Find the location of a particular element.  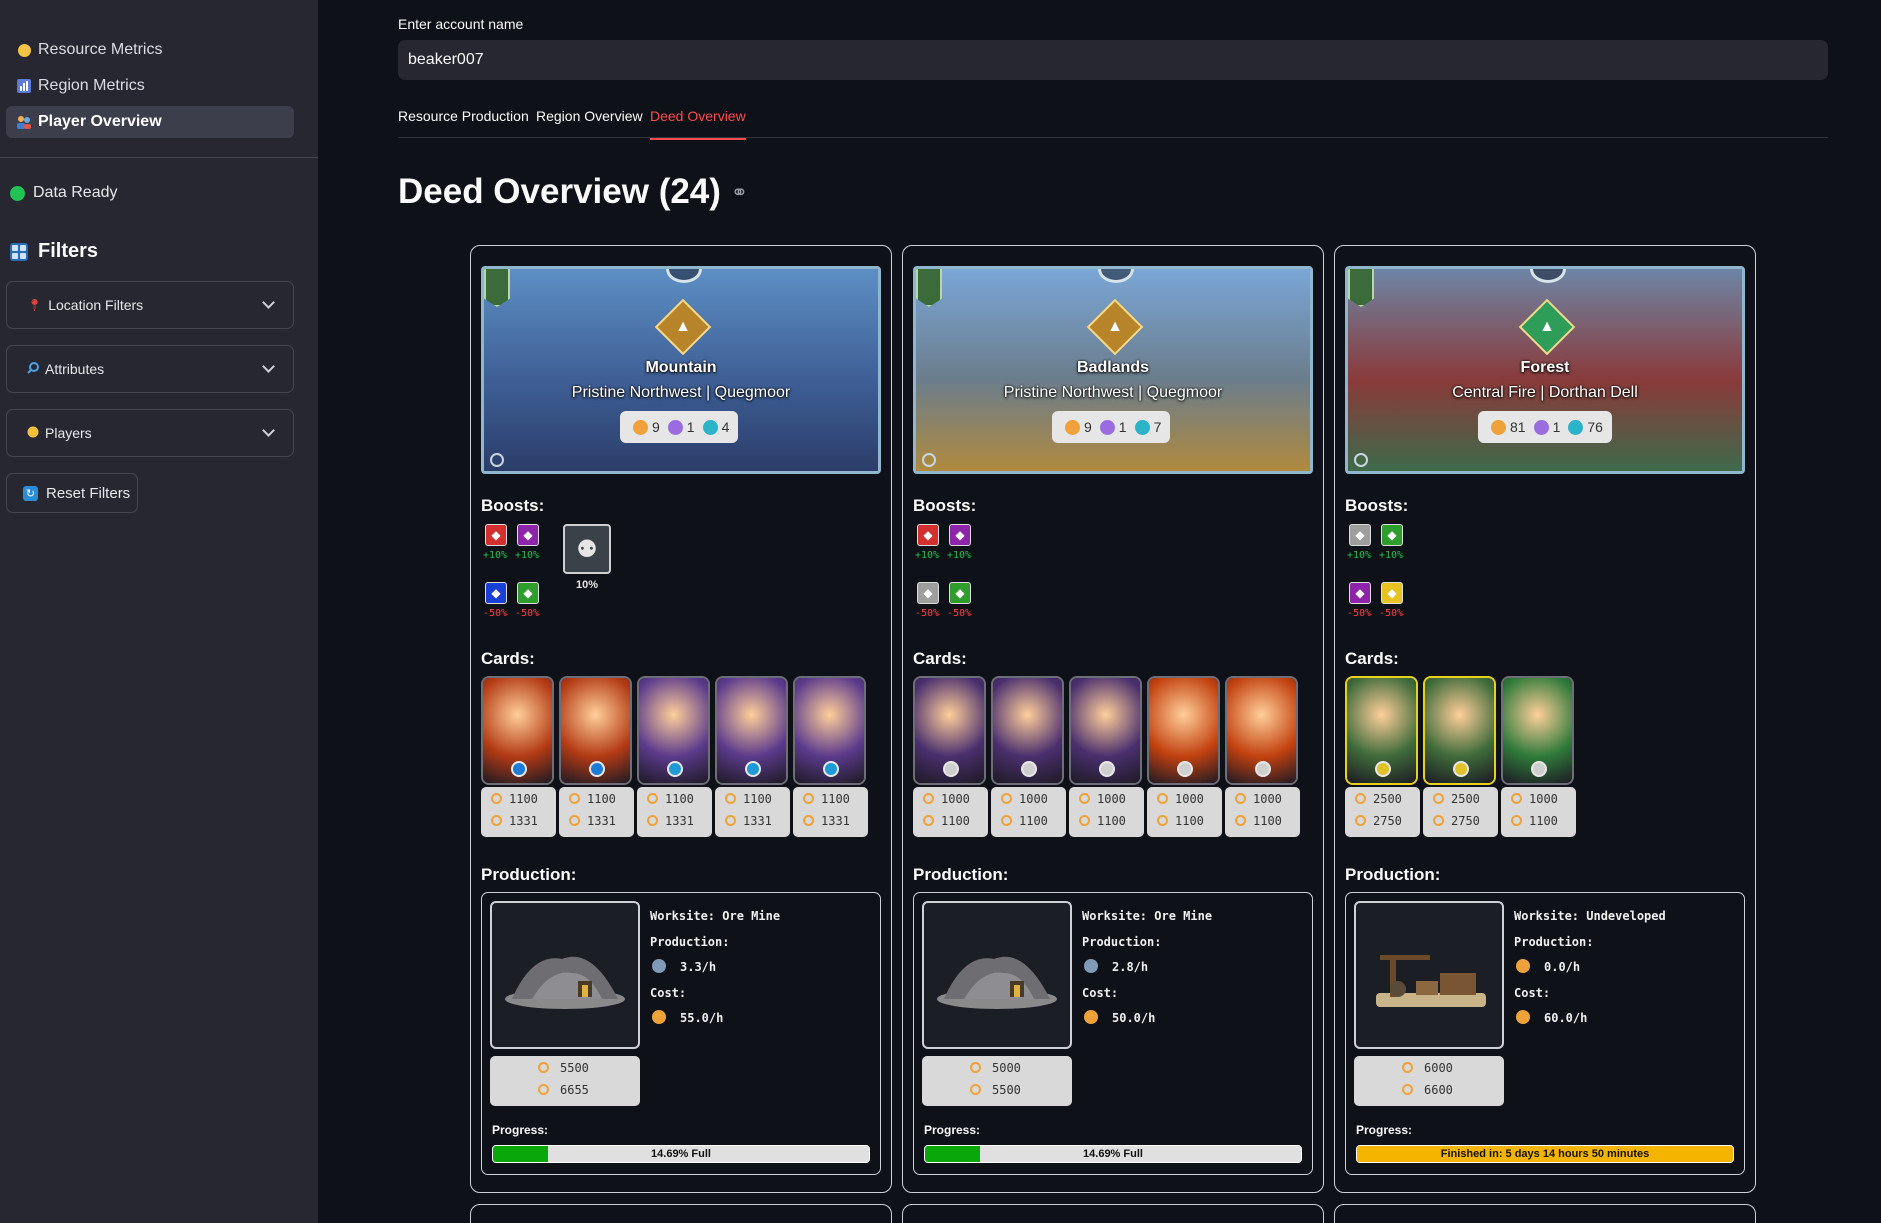

terrain-name: Badlands is located at coordinates (1112, 367).